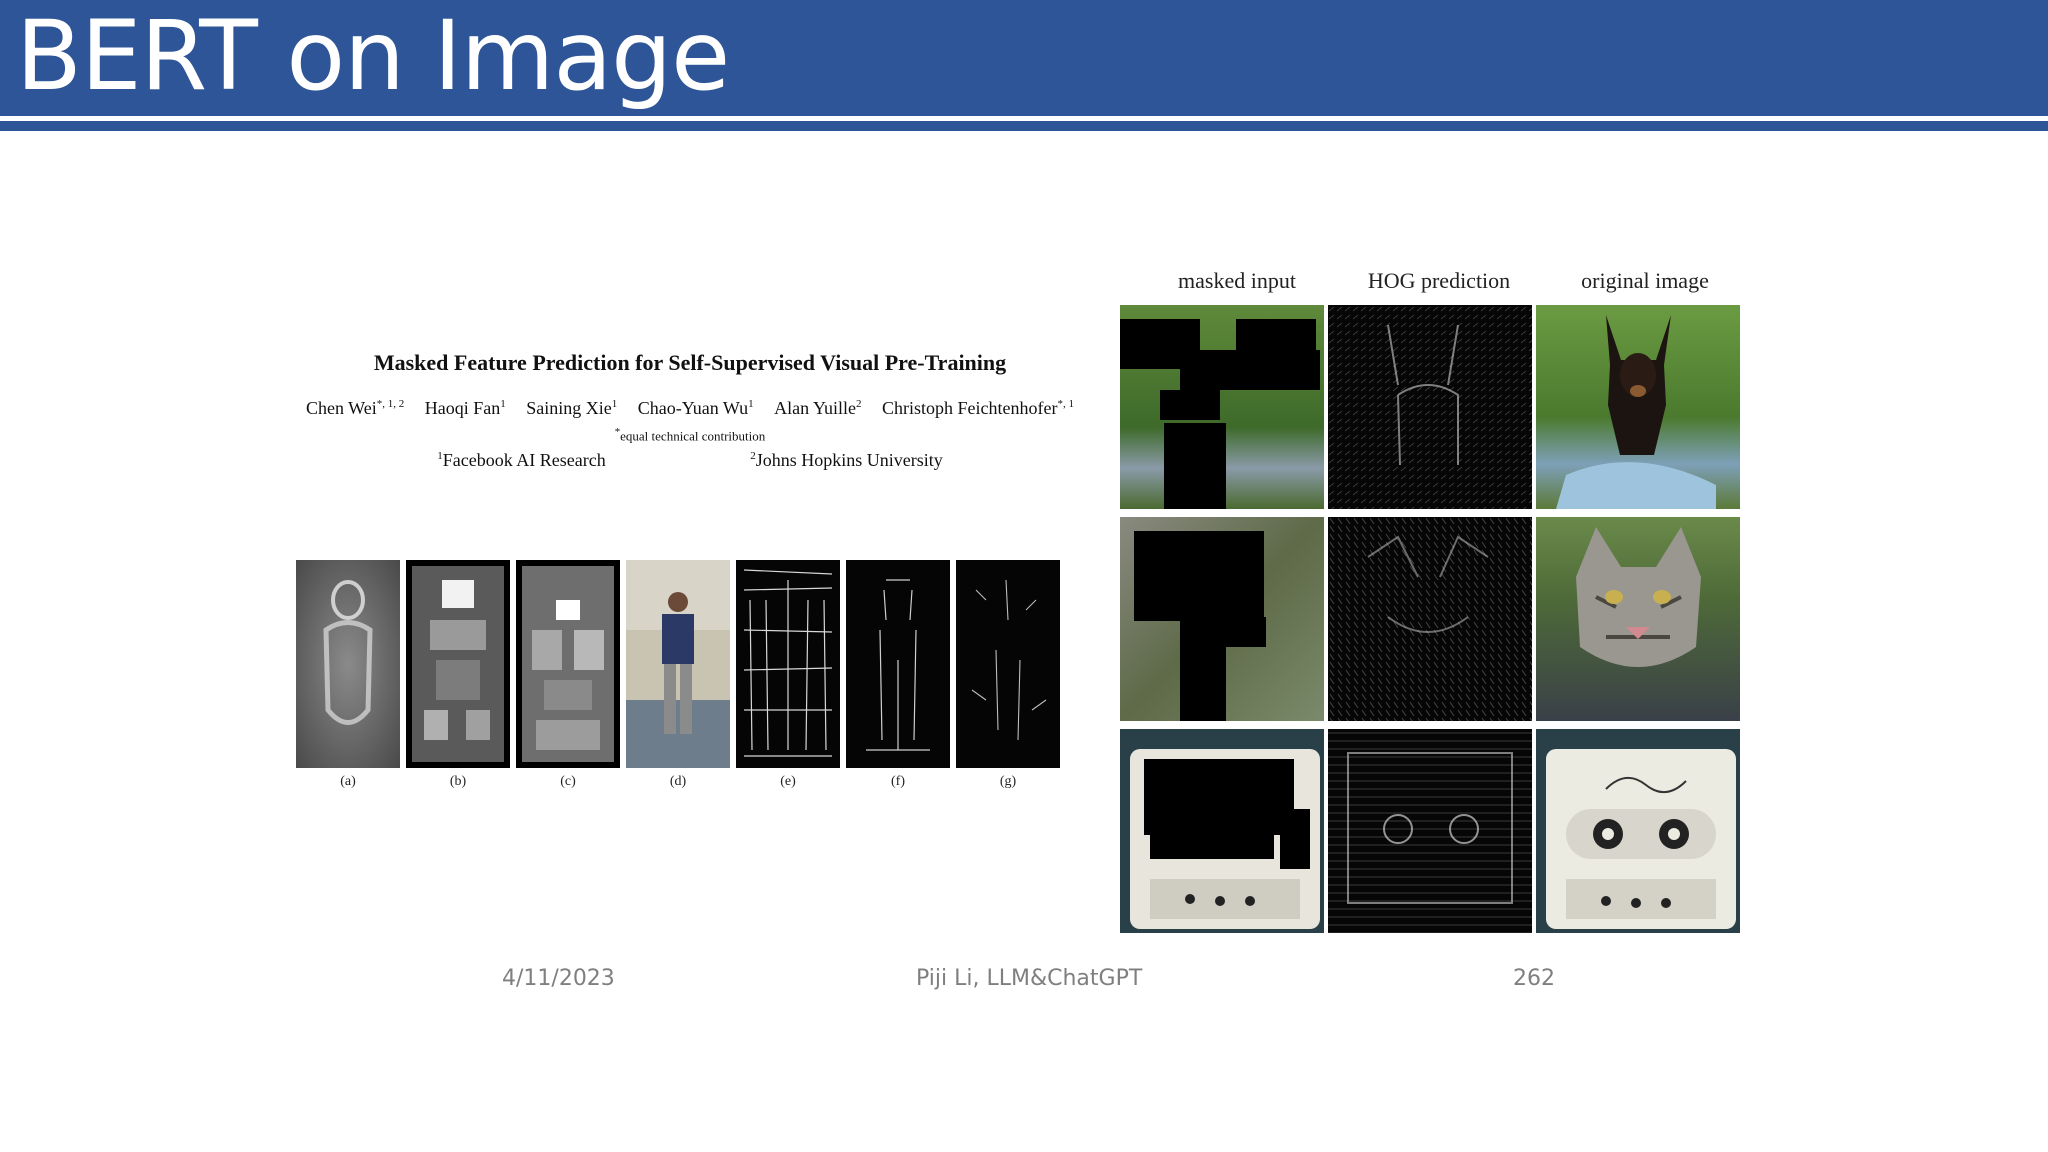 This screenshot has height=1152, width=2048. I want to click on original-image-cassette, so click(1638, 831).